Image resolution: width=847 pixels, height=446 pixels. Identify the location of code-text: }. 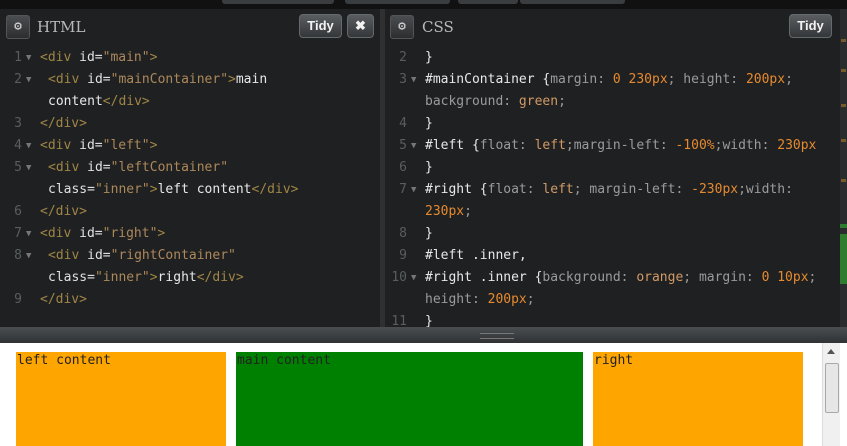
(429, 234).